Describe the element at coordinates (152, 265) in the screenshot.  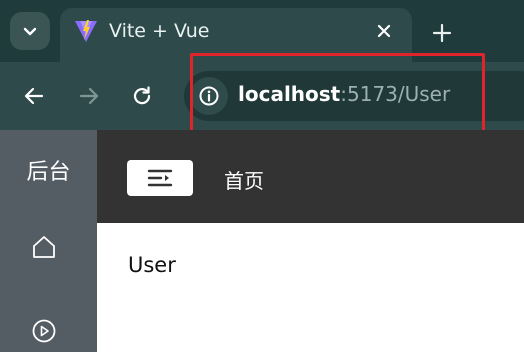
I see `page-content-text: User` at that location.